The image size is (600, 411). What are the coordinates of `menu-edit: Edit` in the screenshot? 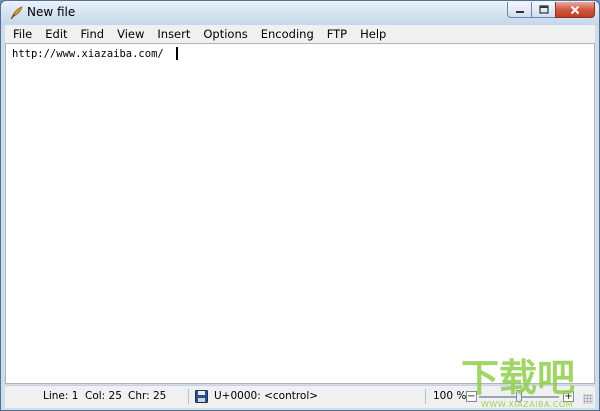 It's located at (54, 34).